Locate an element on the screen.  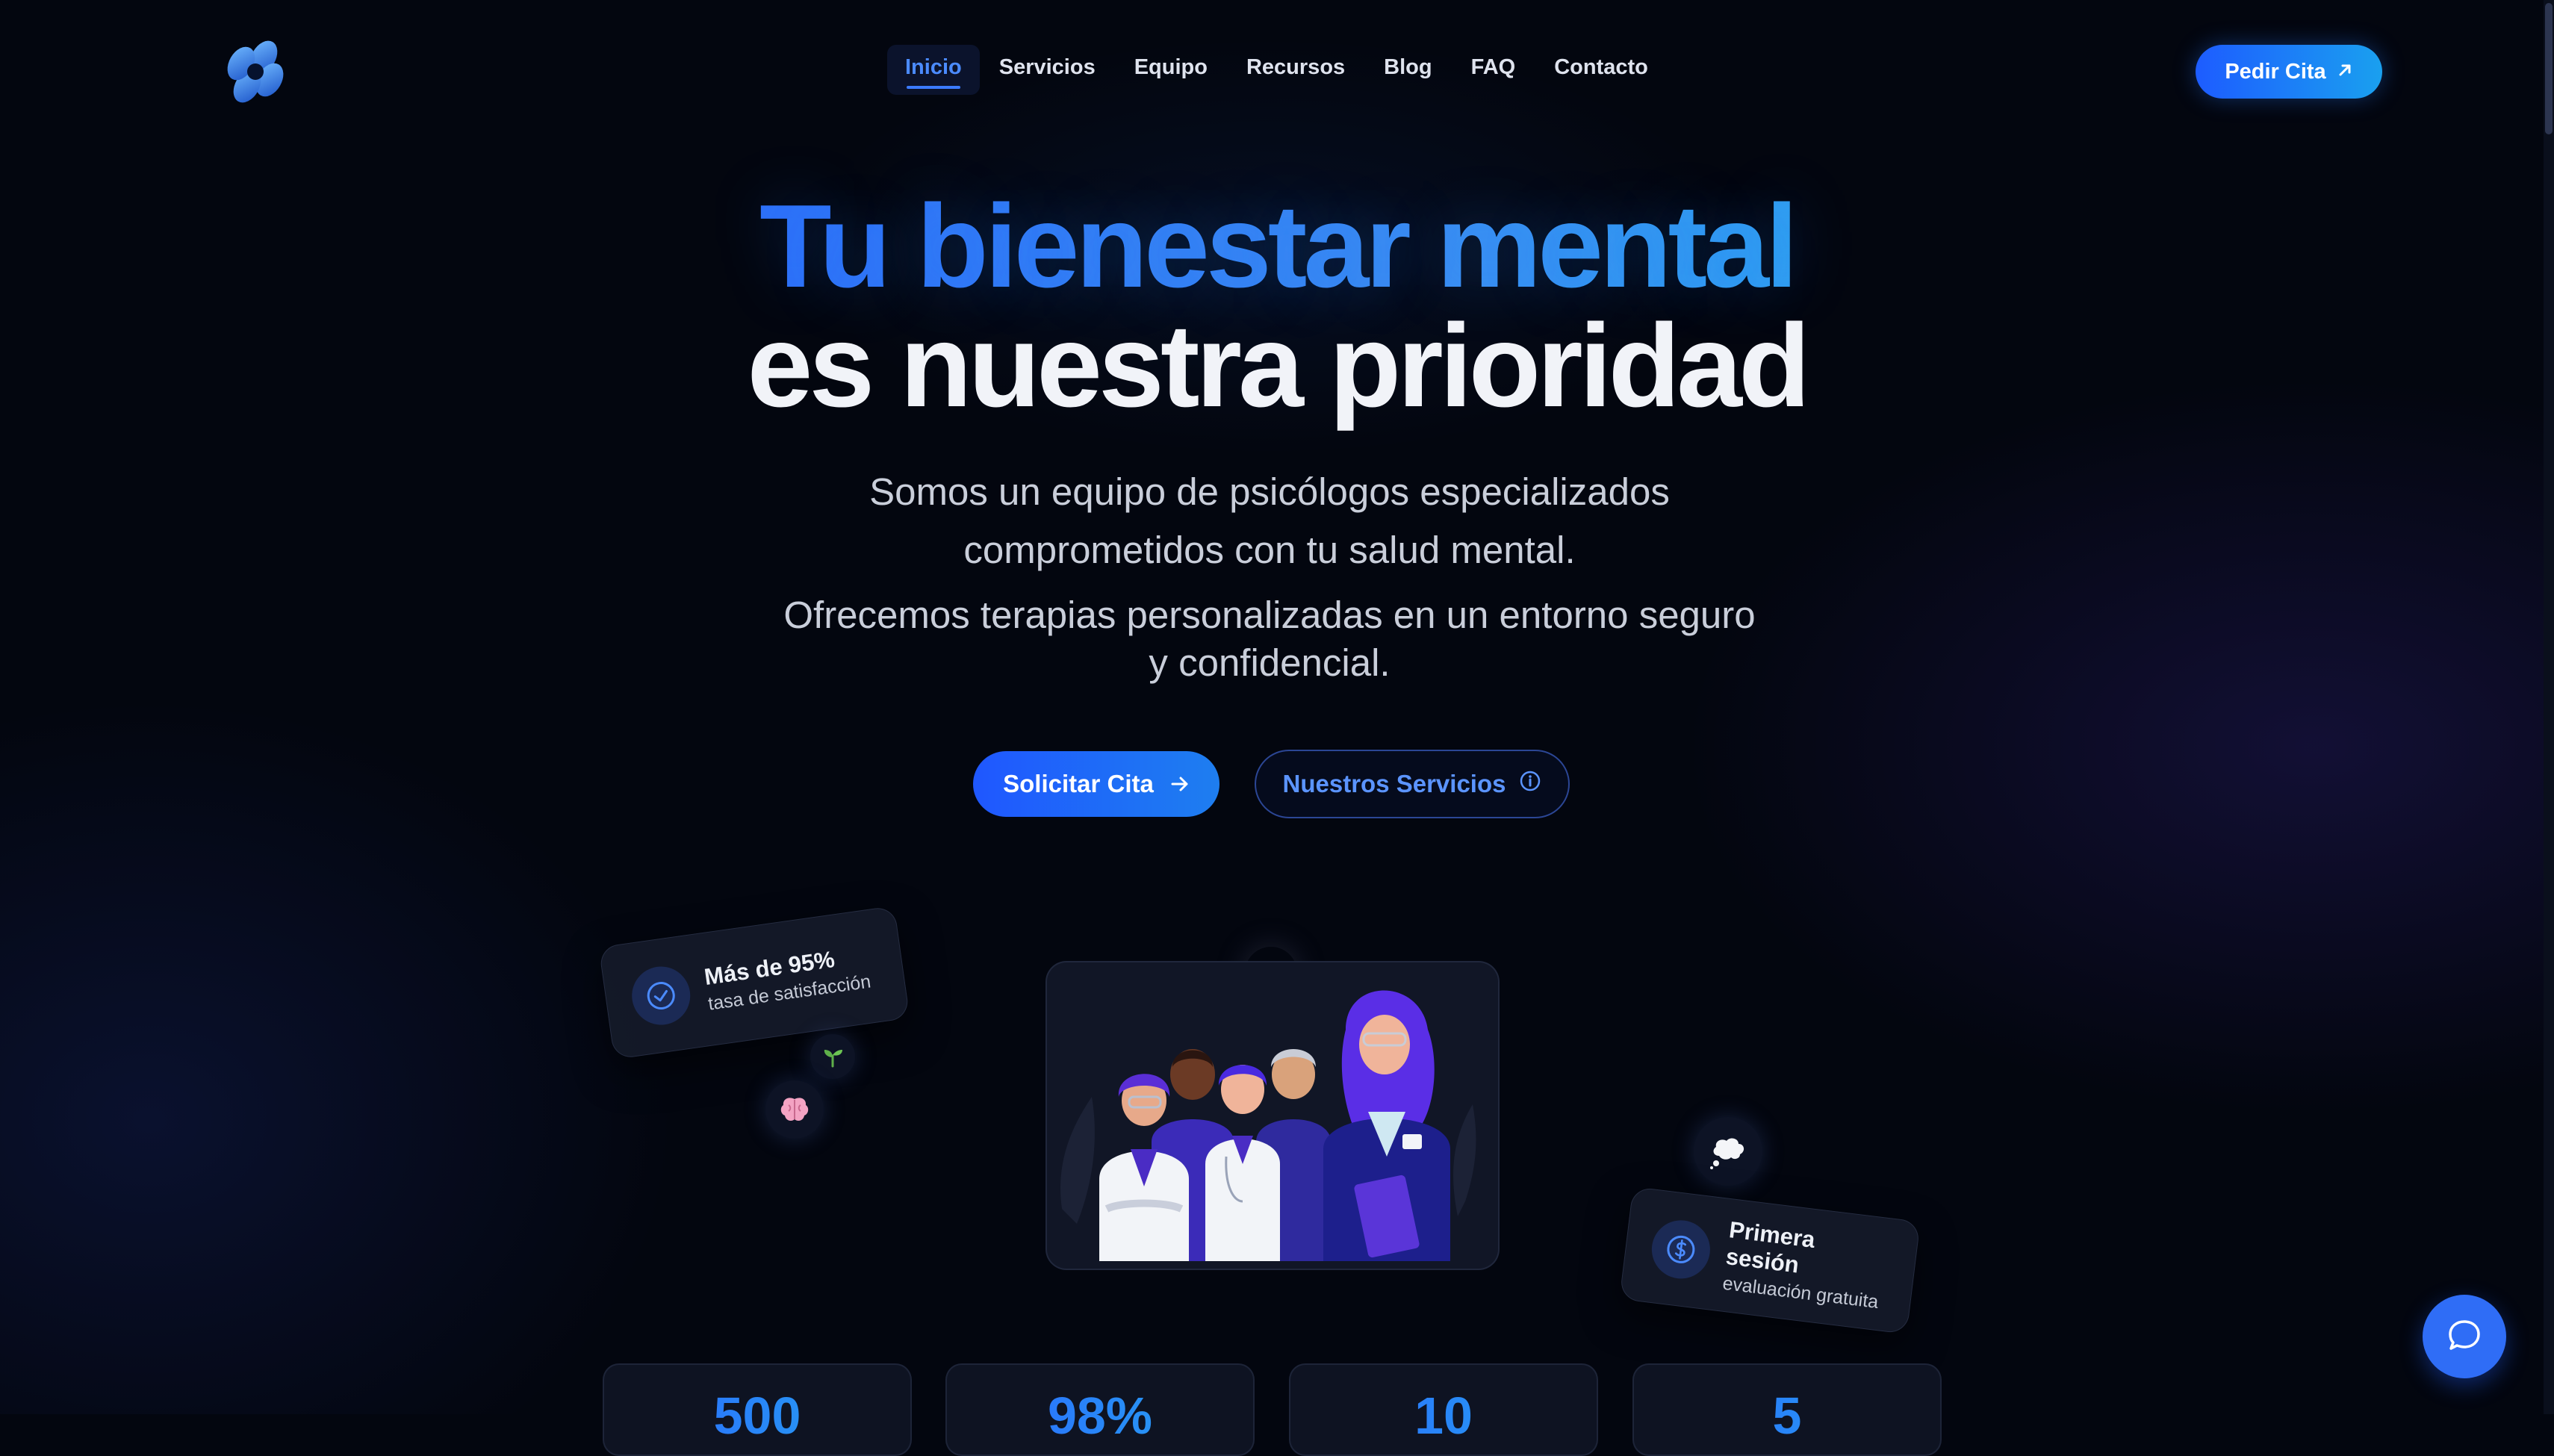
info-icon is located at coordinates (1530, 784).